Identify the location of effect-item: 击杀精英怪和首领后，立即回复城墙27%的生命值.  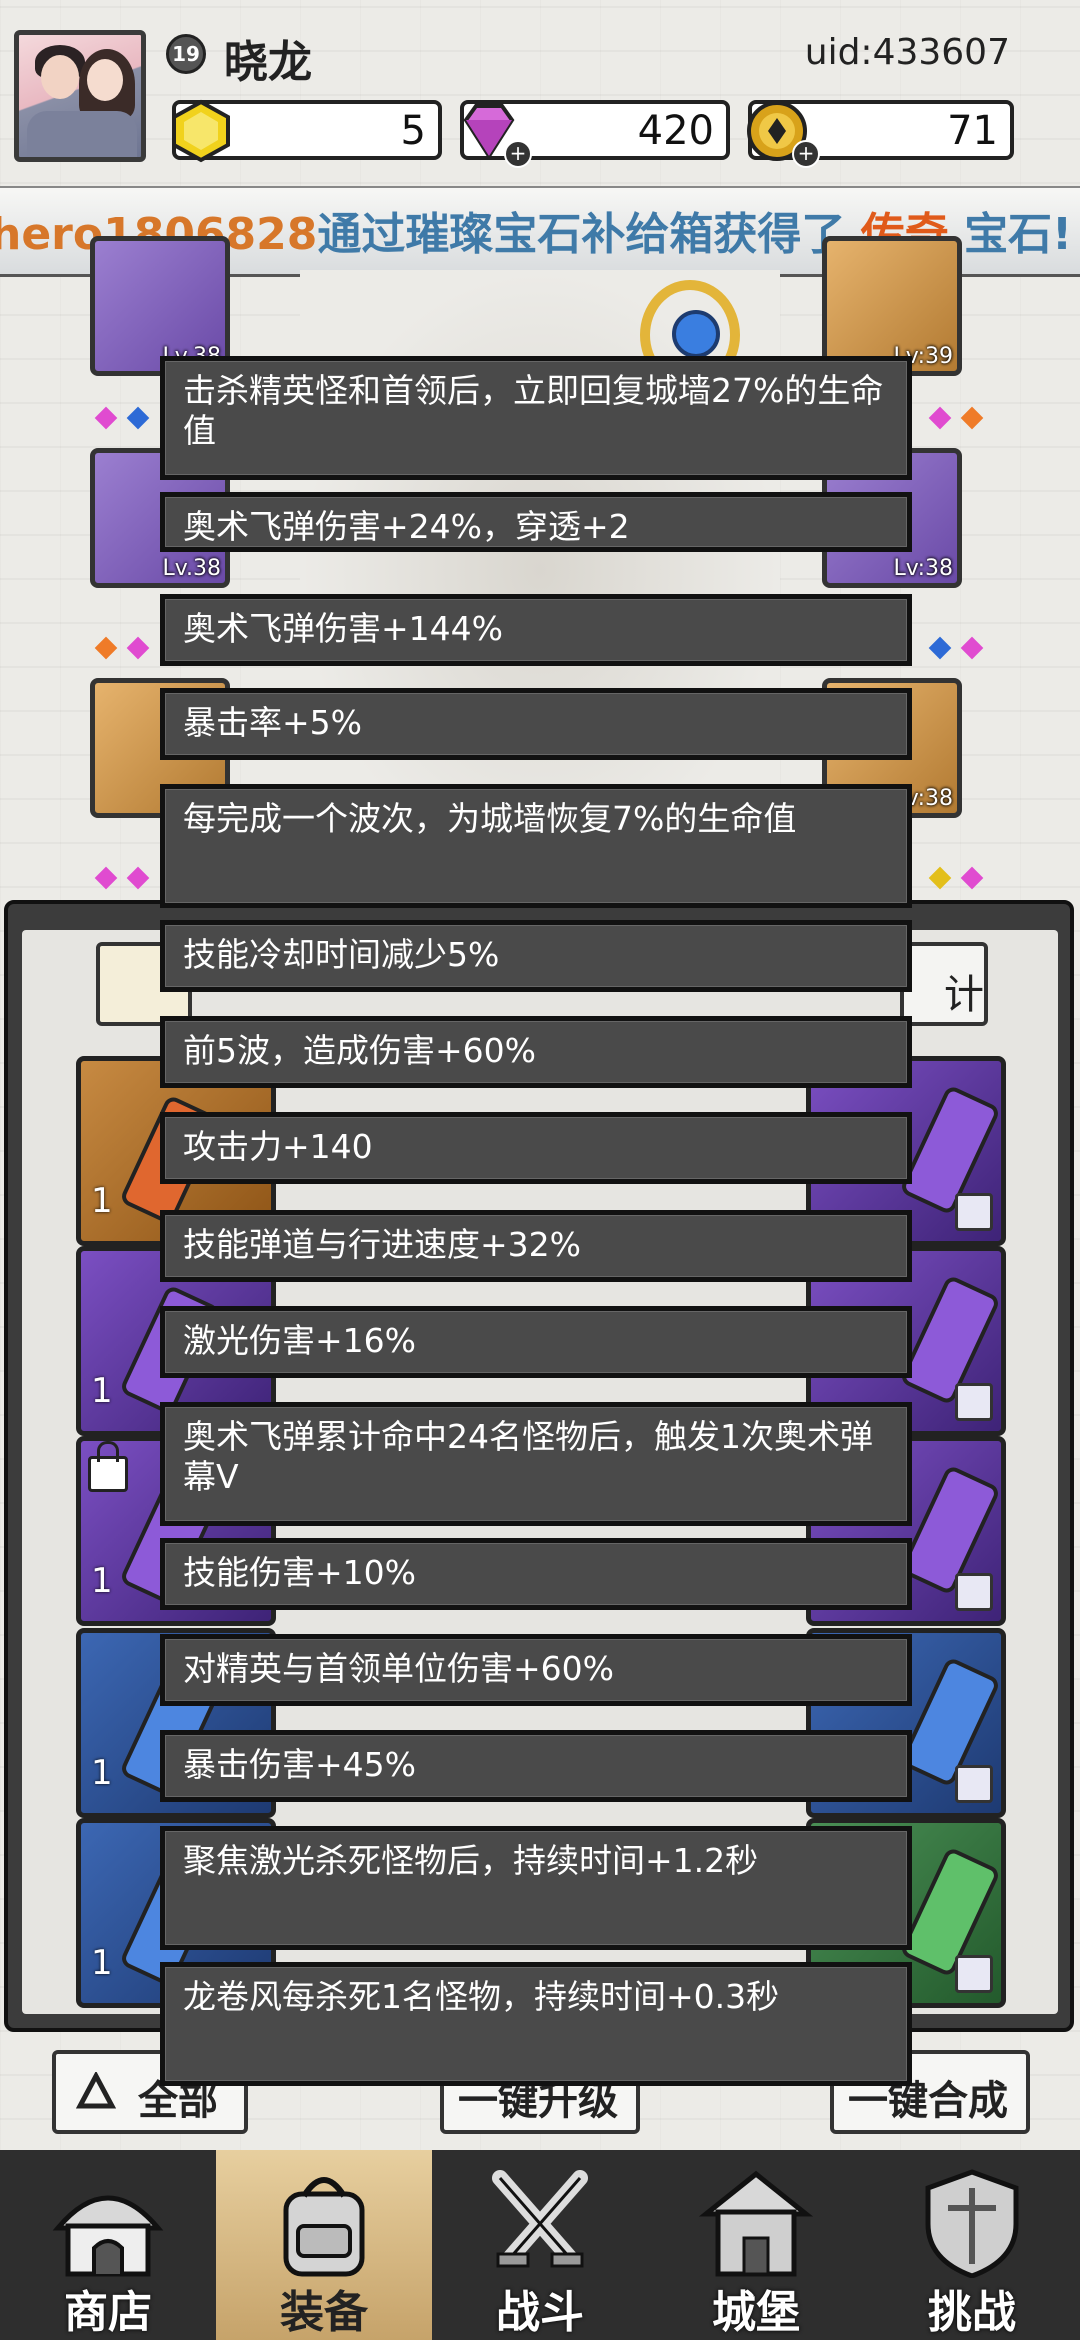
(536, 418).